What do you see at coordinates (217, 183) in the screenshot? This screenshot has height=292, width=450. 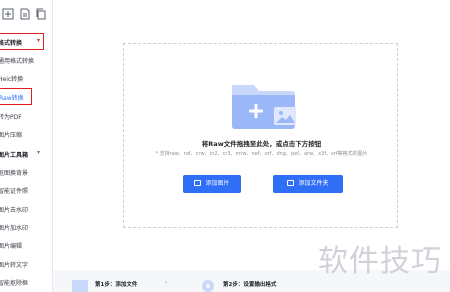 I see `add-image-label: 添加图片` at bounding box center [217, 183].